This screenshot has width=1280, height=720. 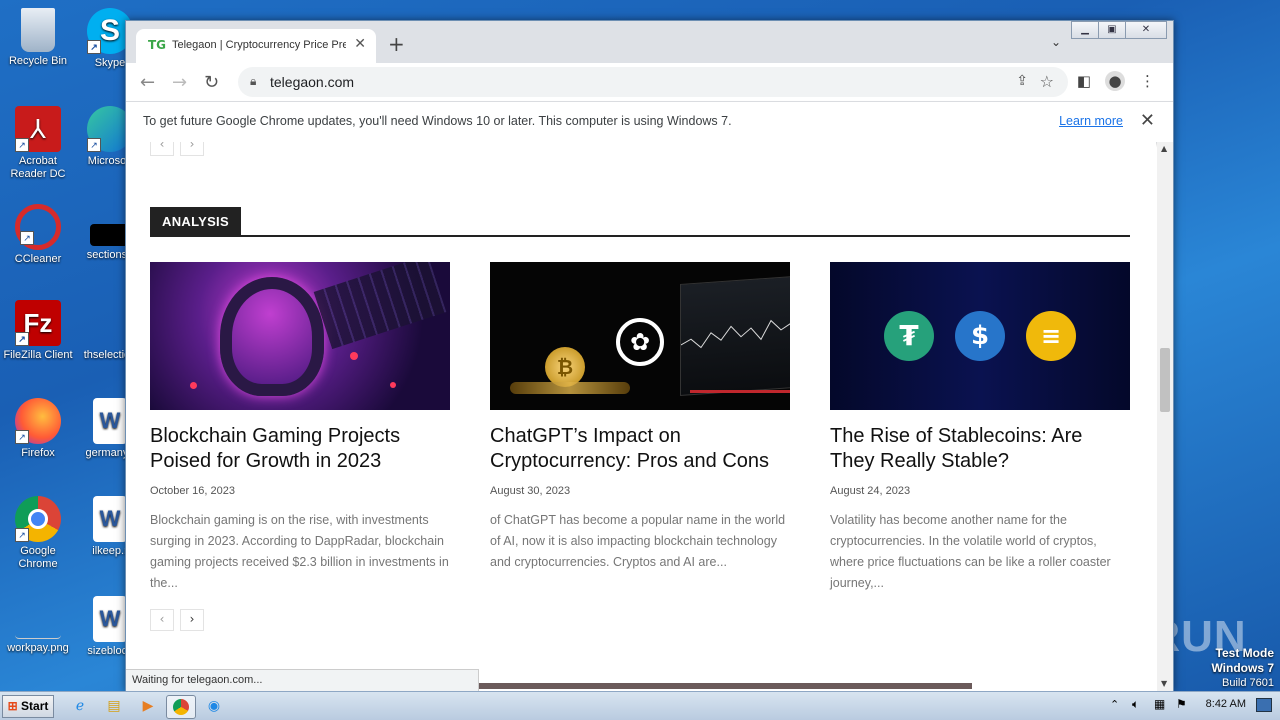 What do you see at coordinates (259, 45) in the screenshot?
I see `tab-title: Telegaon | Cryptocurrency Price Pre` at bounding box center [259, 45].